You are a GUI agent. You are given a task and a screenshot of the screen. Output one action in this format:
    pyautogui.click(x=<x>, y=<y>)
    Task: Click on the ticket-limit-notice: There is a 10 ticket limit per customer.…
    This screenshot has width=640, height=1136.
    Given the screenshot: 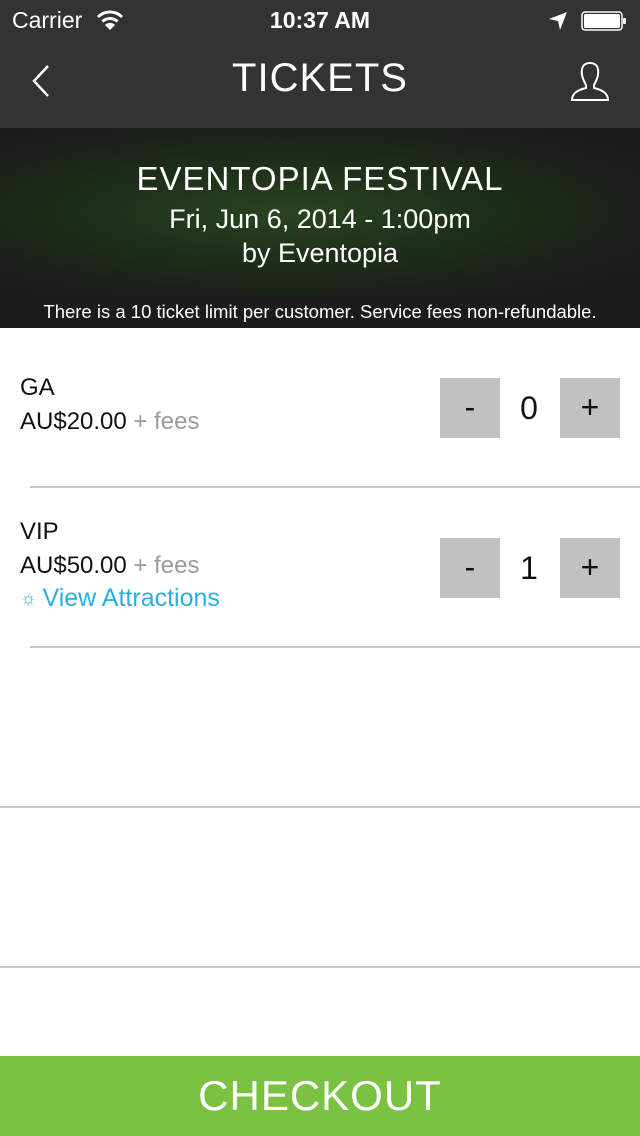 What is the action you would take?
    pyautogui.click(x=320, y=312)
    